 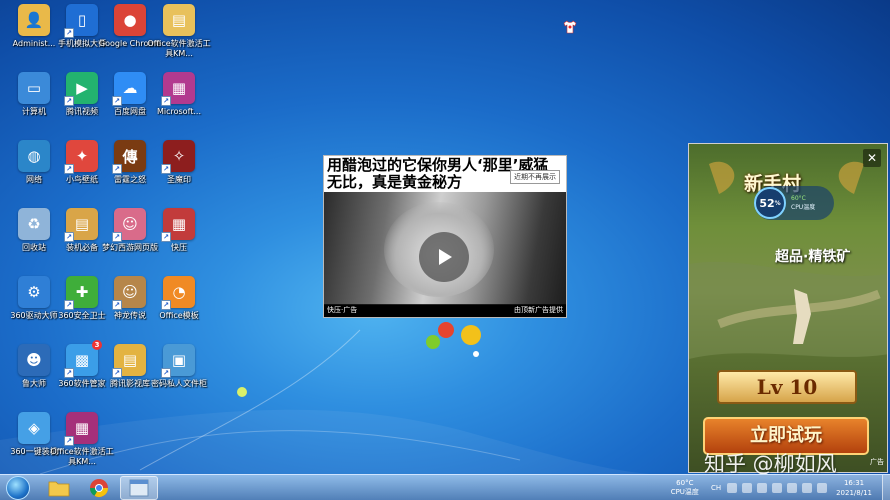 What do you see at coordinates (81, 429) in the screenshot?
I see `winrar-archive-icon: ▦ ↗` at bounding box center [81, 429].